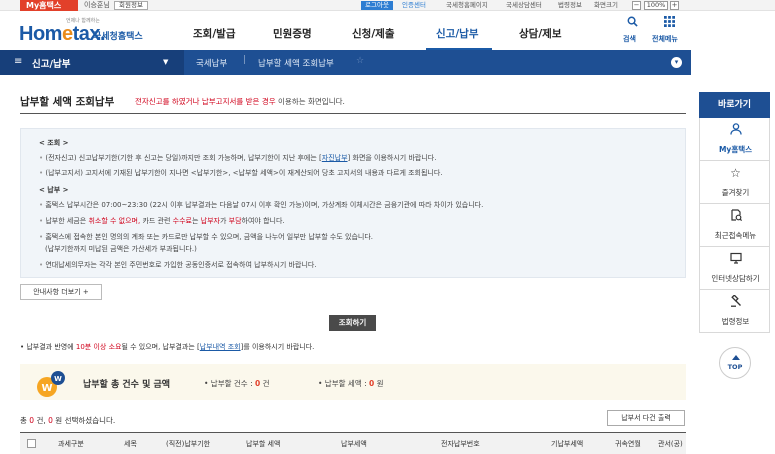 This screenshot has height=454, width=775. Describe the element at coordinates (49, 5) in the screenshot. I see `my-hometax-tab: My홈택스` at that location.